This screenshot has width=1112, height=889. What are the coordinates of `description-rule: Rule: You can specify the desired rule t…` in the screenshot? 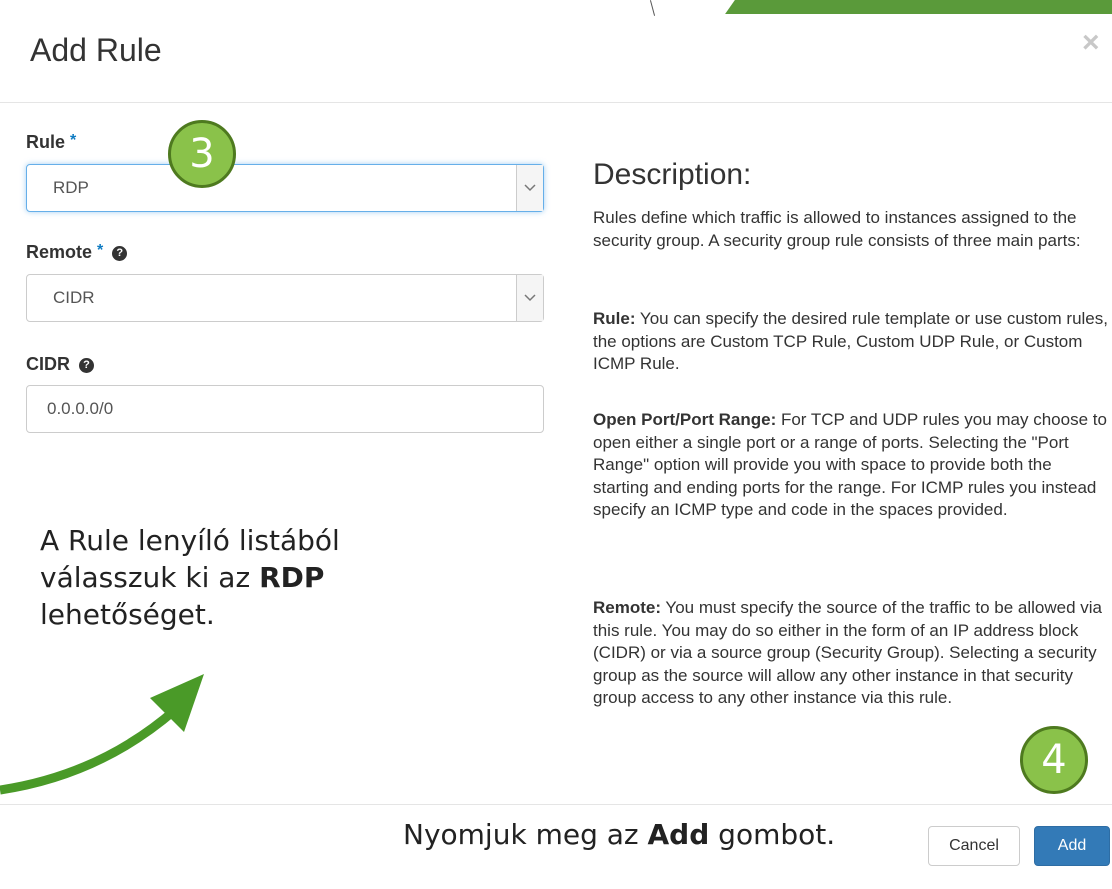 It's located at (850, 341).